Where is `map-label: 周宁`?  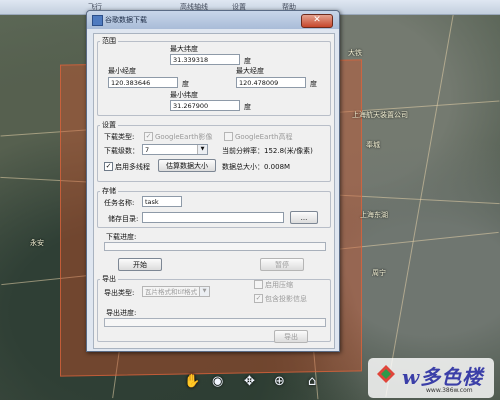 map-label: 周宁 is located at coordinates (379, 273).